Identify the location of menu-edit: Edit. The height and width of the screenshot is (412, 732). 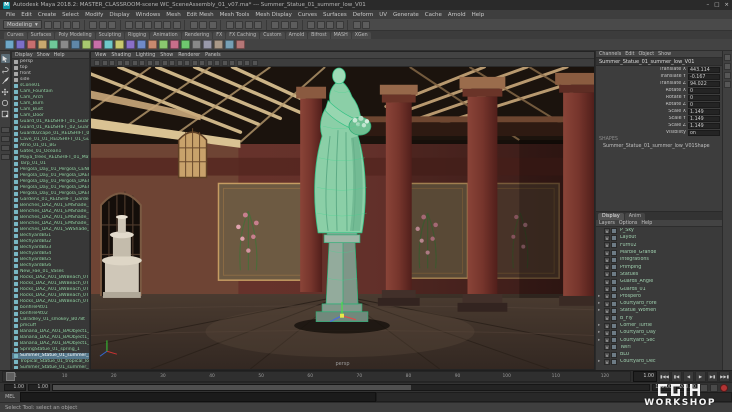
(26, 15).